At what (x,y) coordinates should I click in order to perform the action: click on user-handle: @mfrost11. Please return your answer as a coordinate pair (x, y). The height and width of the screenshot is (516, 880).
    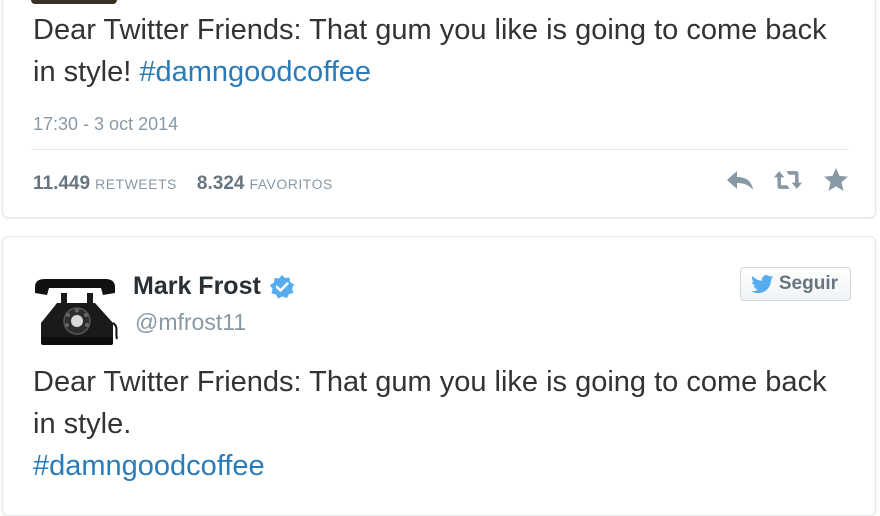
    Looking at the image, I should click on (190, 322).